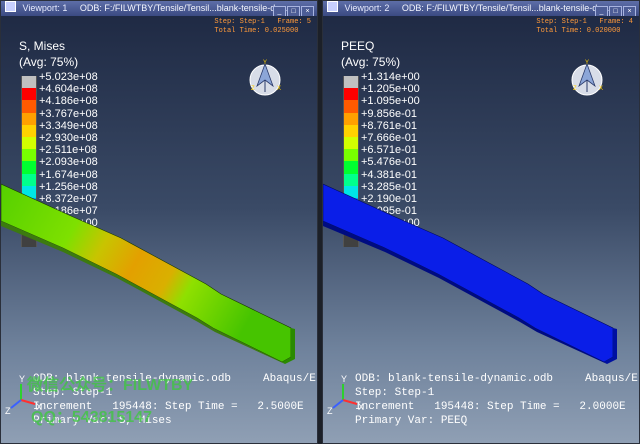  I want to click on watermark-wechat: 微信公众号：FILWTBY, so click(110, 385).